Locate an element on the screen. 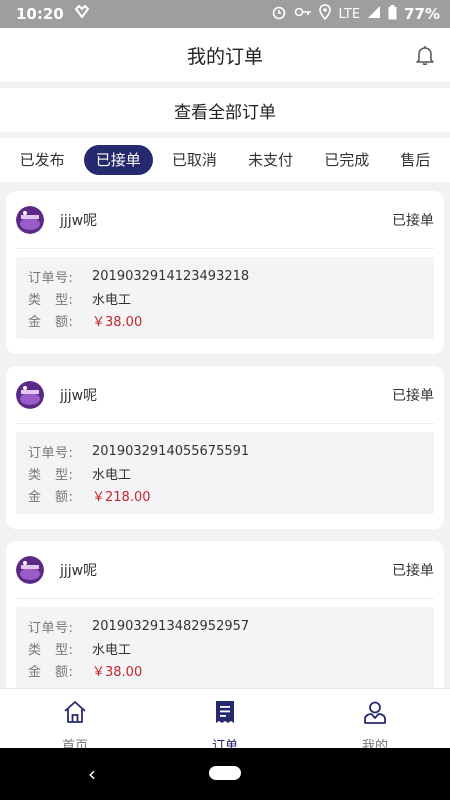 Image resolution: width=450 pixels, height=800 pixels. nav-orders: 订单 is located at coordinates (225, 721).